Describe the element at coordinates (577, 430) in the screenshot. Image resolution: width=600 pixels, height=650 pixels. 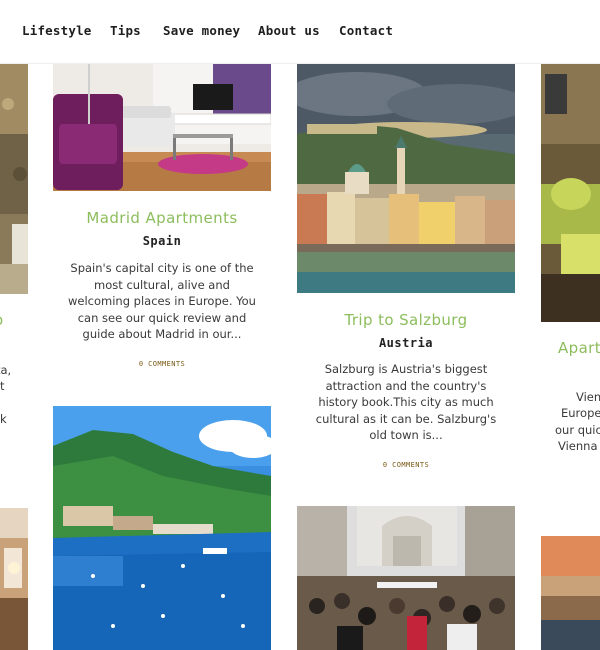
I see `right-partial-line-3: our quic` at that location.